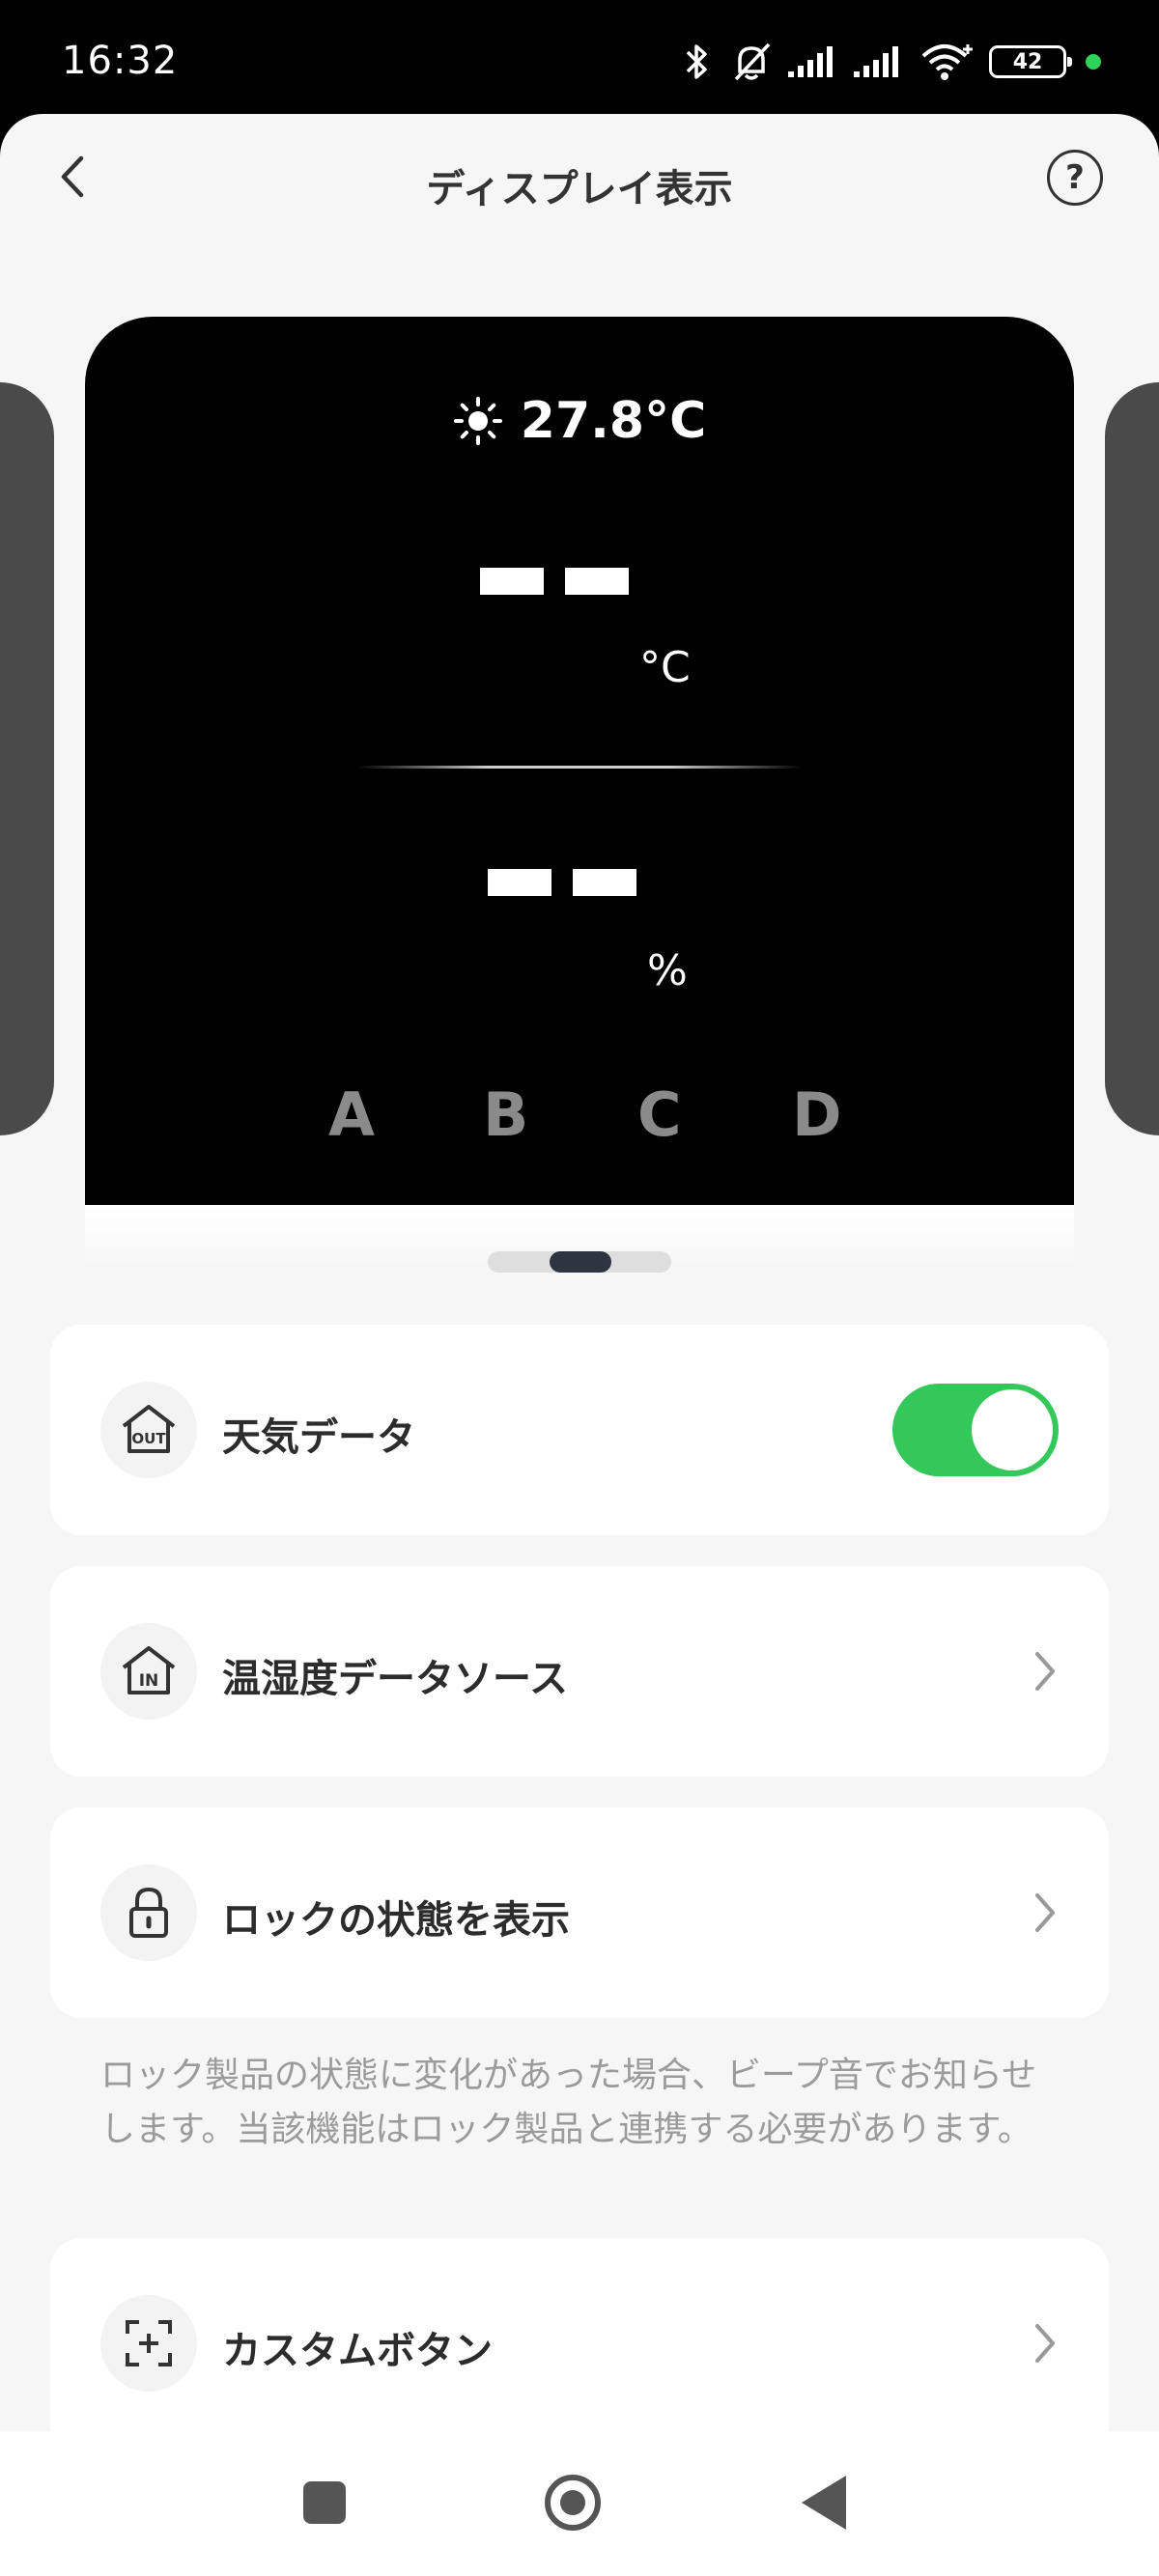 The height and width of the screenshot is (2576, 1159). What do you see at coordinates (148, 2344) in the screenshot?
I see `custom-button-icon` at bounding box center [148, 2344].